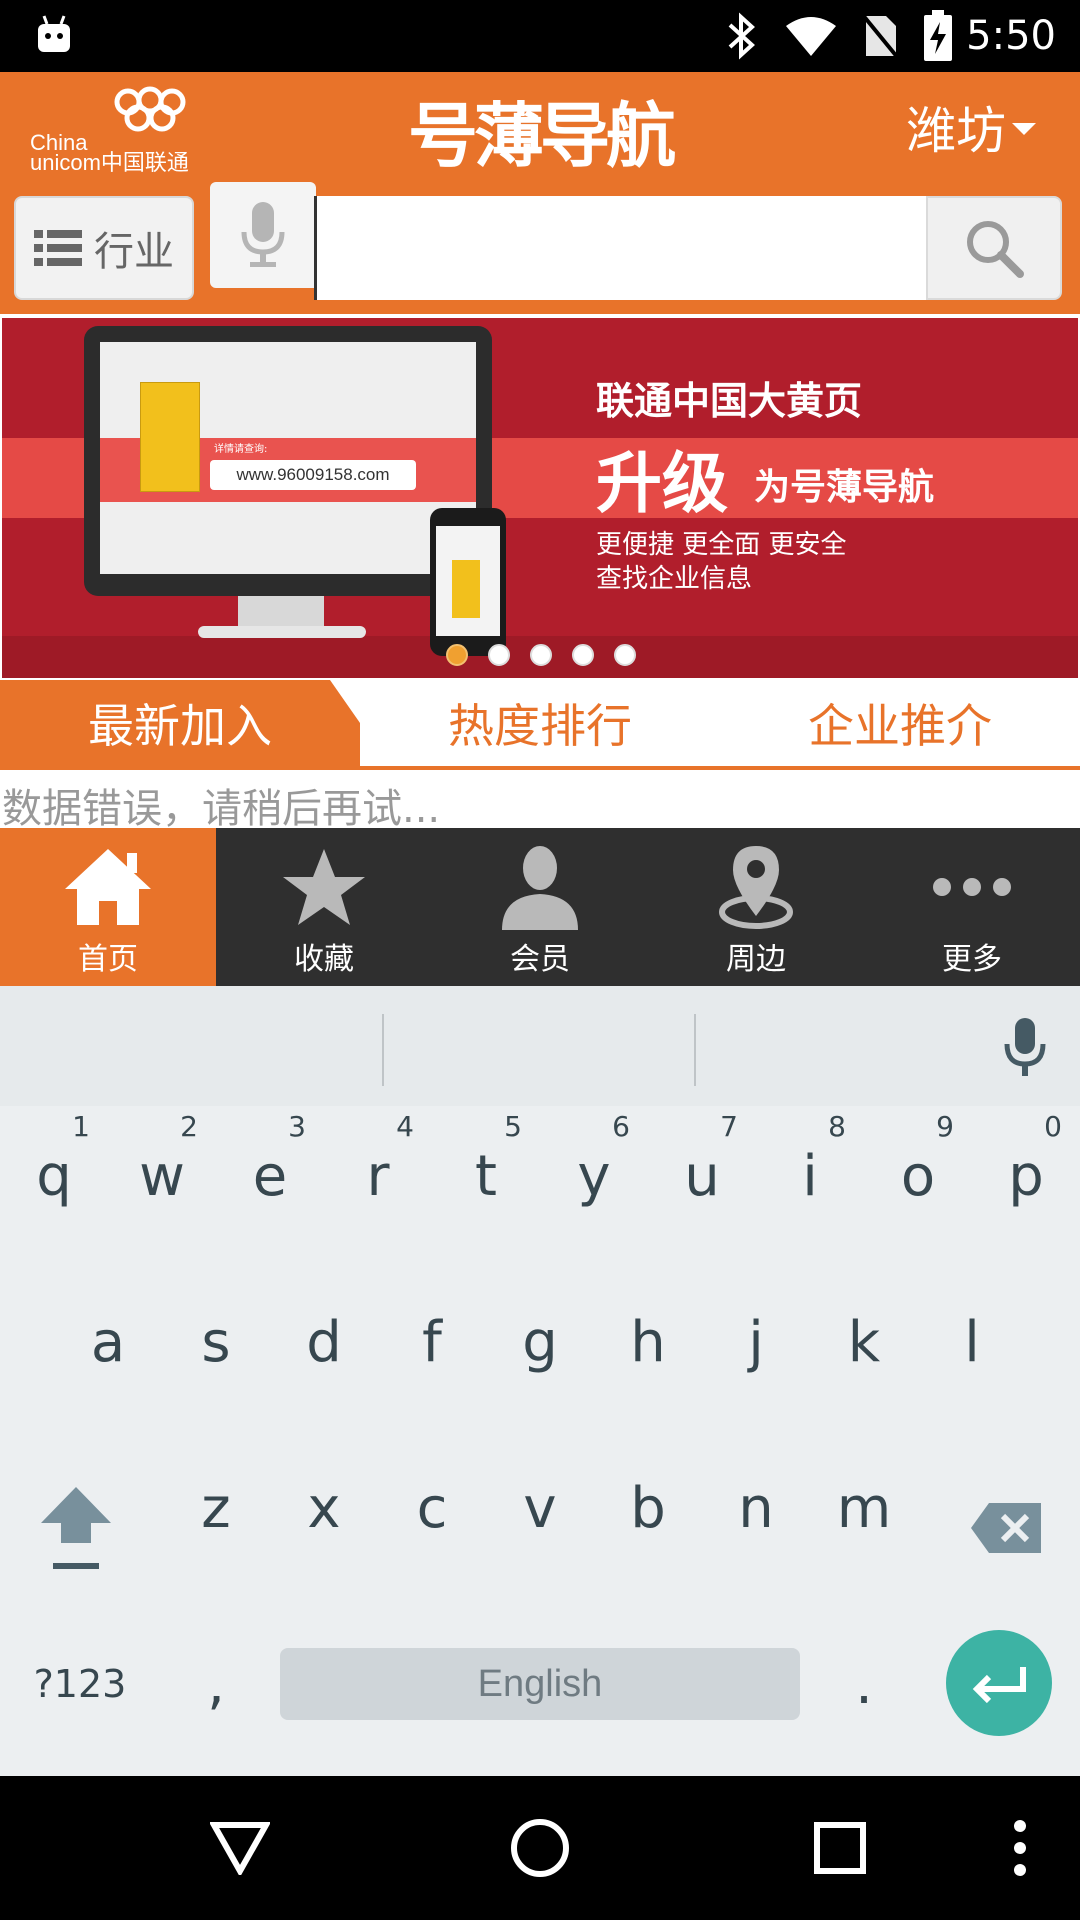 This screenshot has height=1920, width=1080. Describe the element at coordinates (864, 1508) in the screenshot. I see `key-m: m` at that location.